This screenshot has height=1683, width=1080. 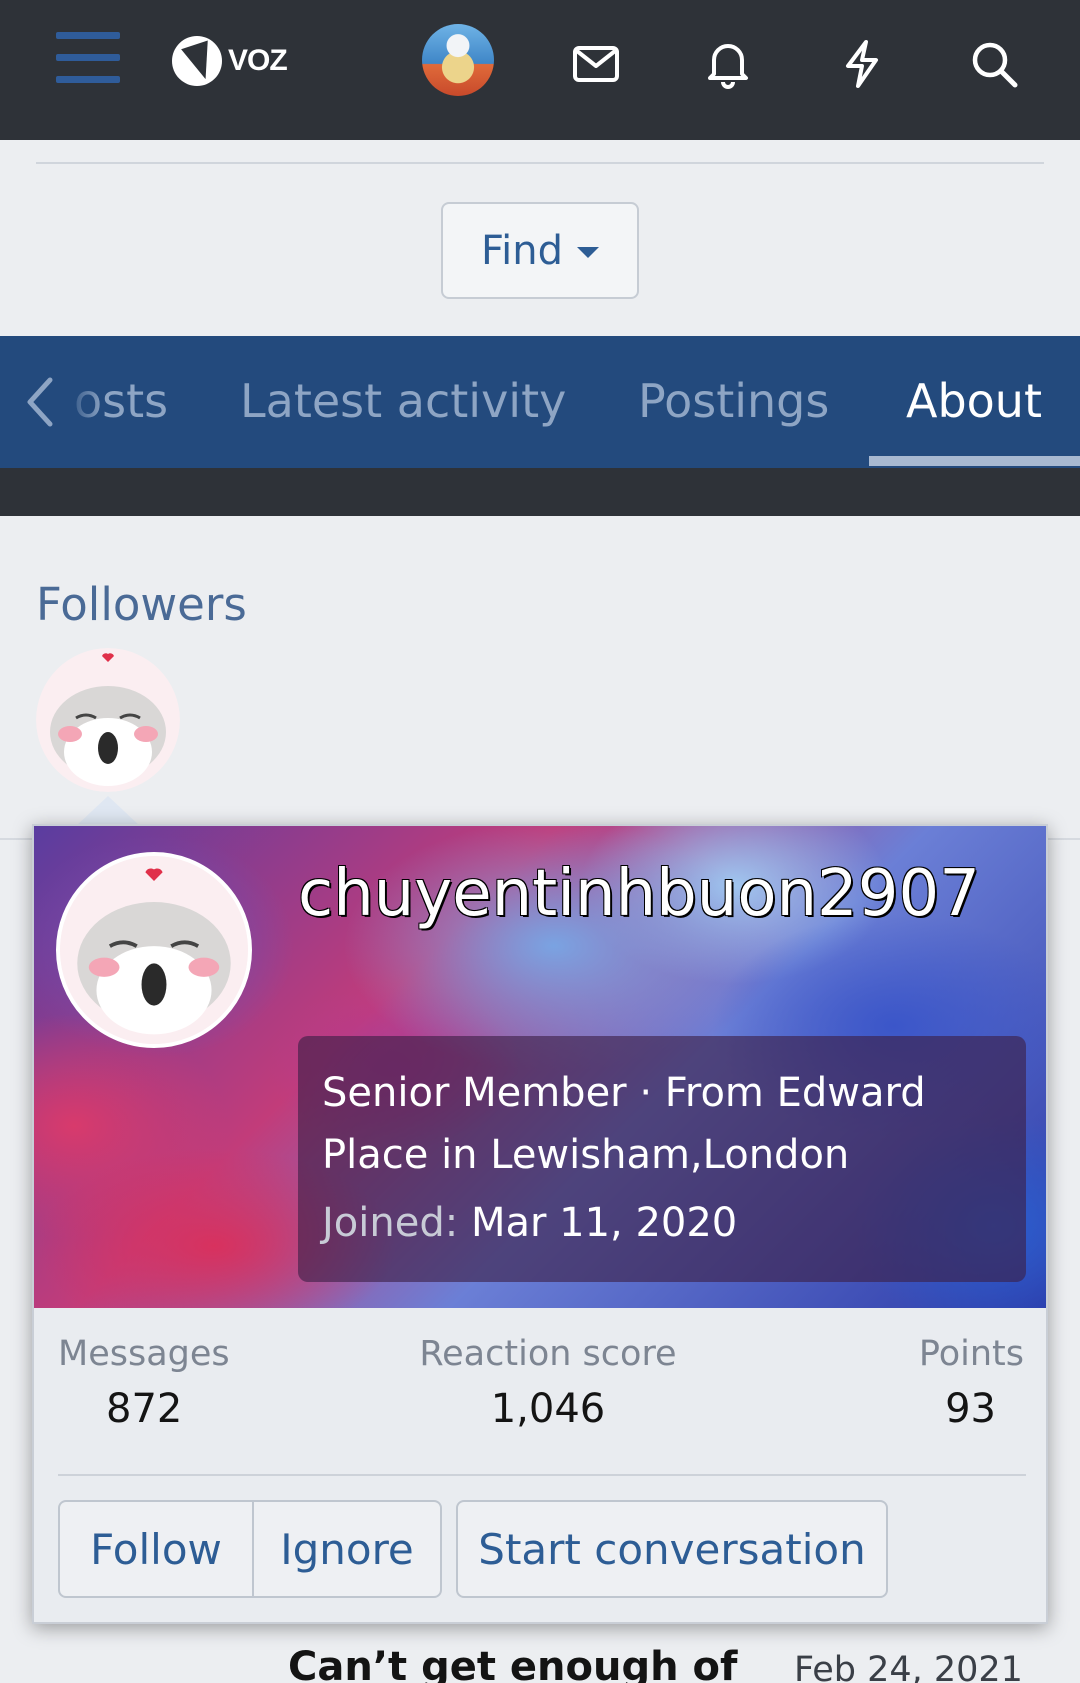 I want to click on bolt-icon, so click(x=862, y=64).